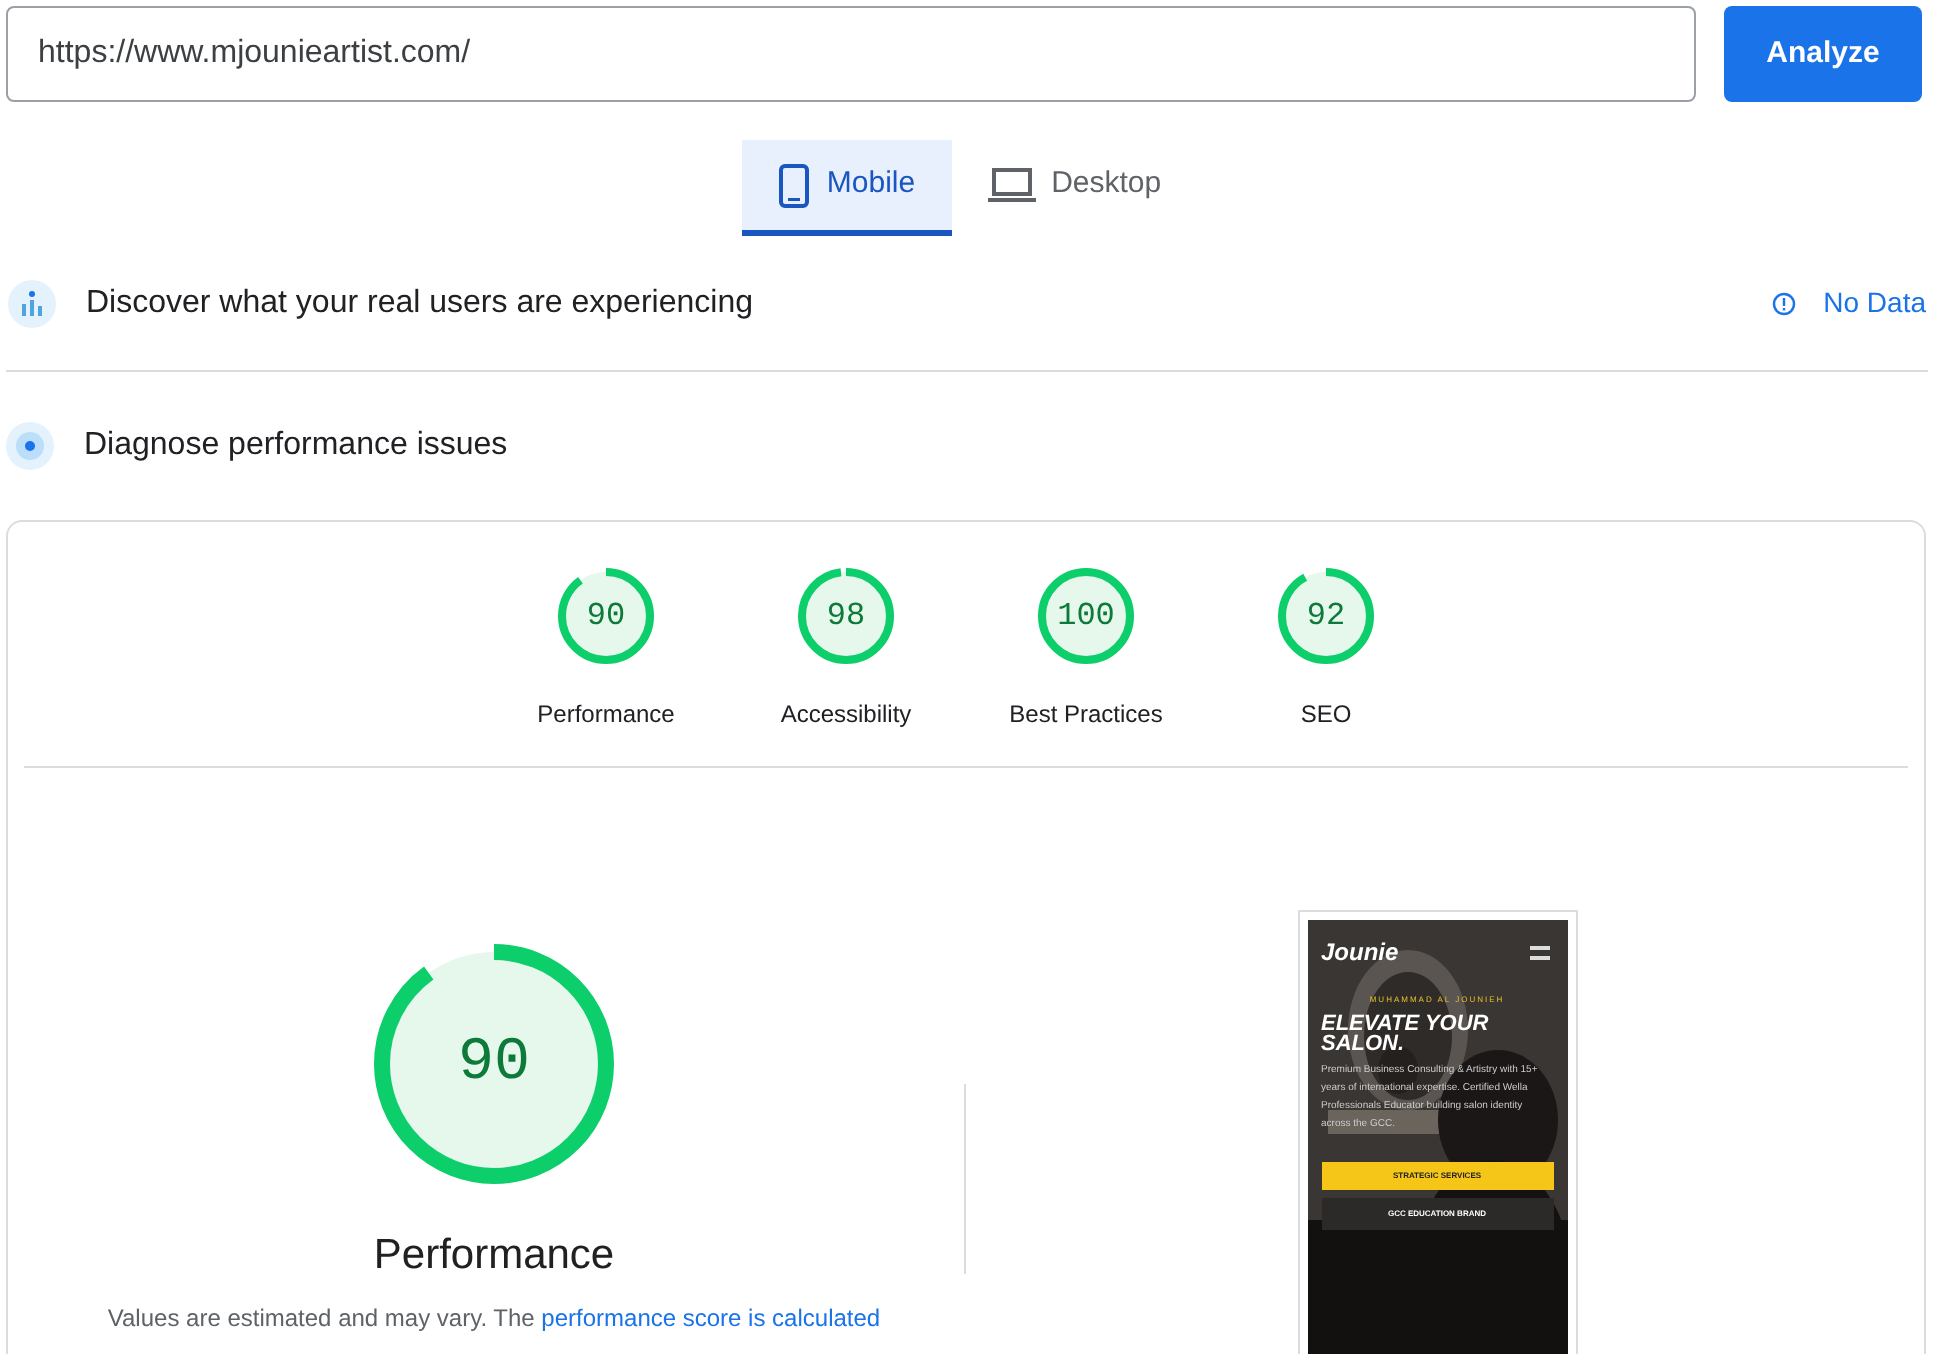  What do you see at coordinates (30, 446) in the screenshot?
I see `target-icon` at bounding box center [30, 446].